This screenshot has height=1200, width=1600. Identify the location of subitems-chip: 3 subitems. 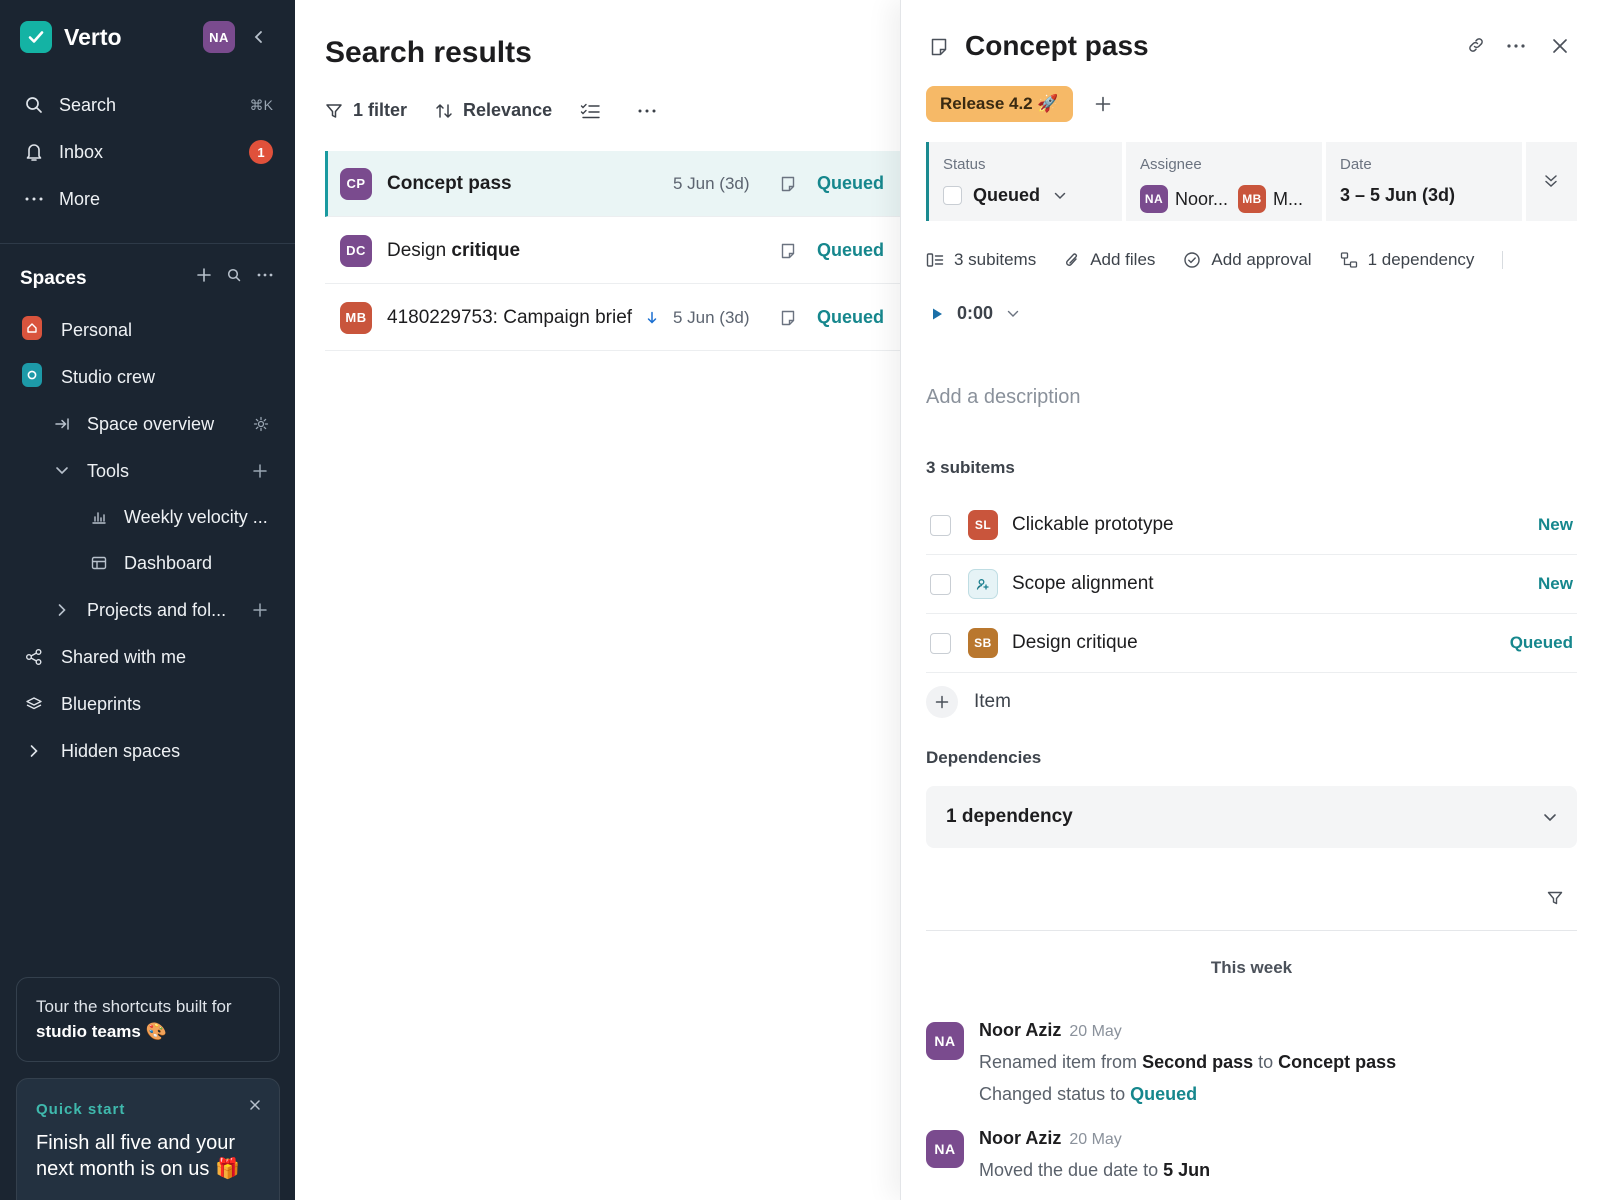
(981, 260).